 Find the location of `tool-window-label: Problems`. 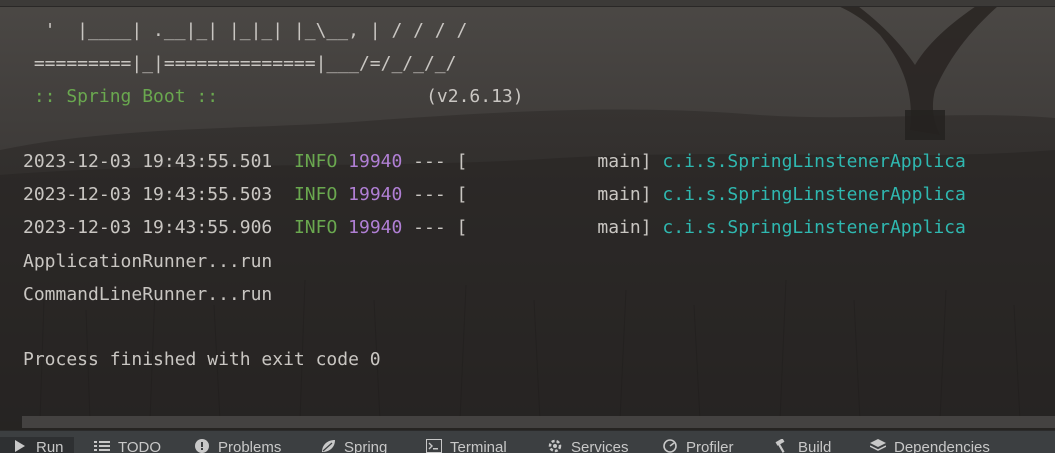

tool-window-label: Problems is located at coordinates (250, 446).